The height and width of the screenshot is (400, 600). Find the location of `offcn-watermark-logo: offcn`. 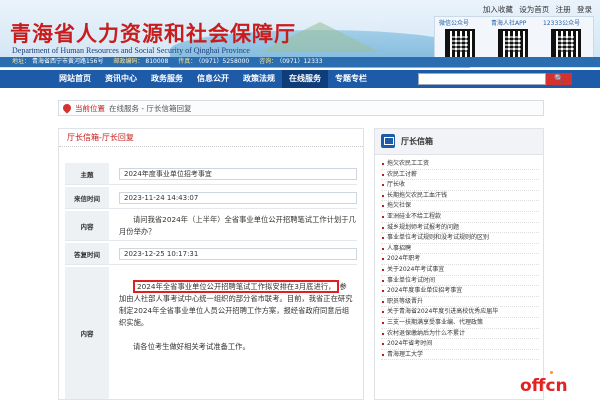

offcn-watermark-logo: offcn is located at coordinates (544, 383).